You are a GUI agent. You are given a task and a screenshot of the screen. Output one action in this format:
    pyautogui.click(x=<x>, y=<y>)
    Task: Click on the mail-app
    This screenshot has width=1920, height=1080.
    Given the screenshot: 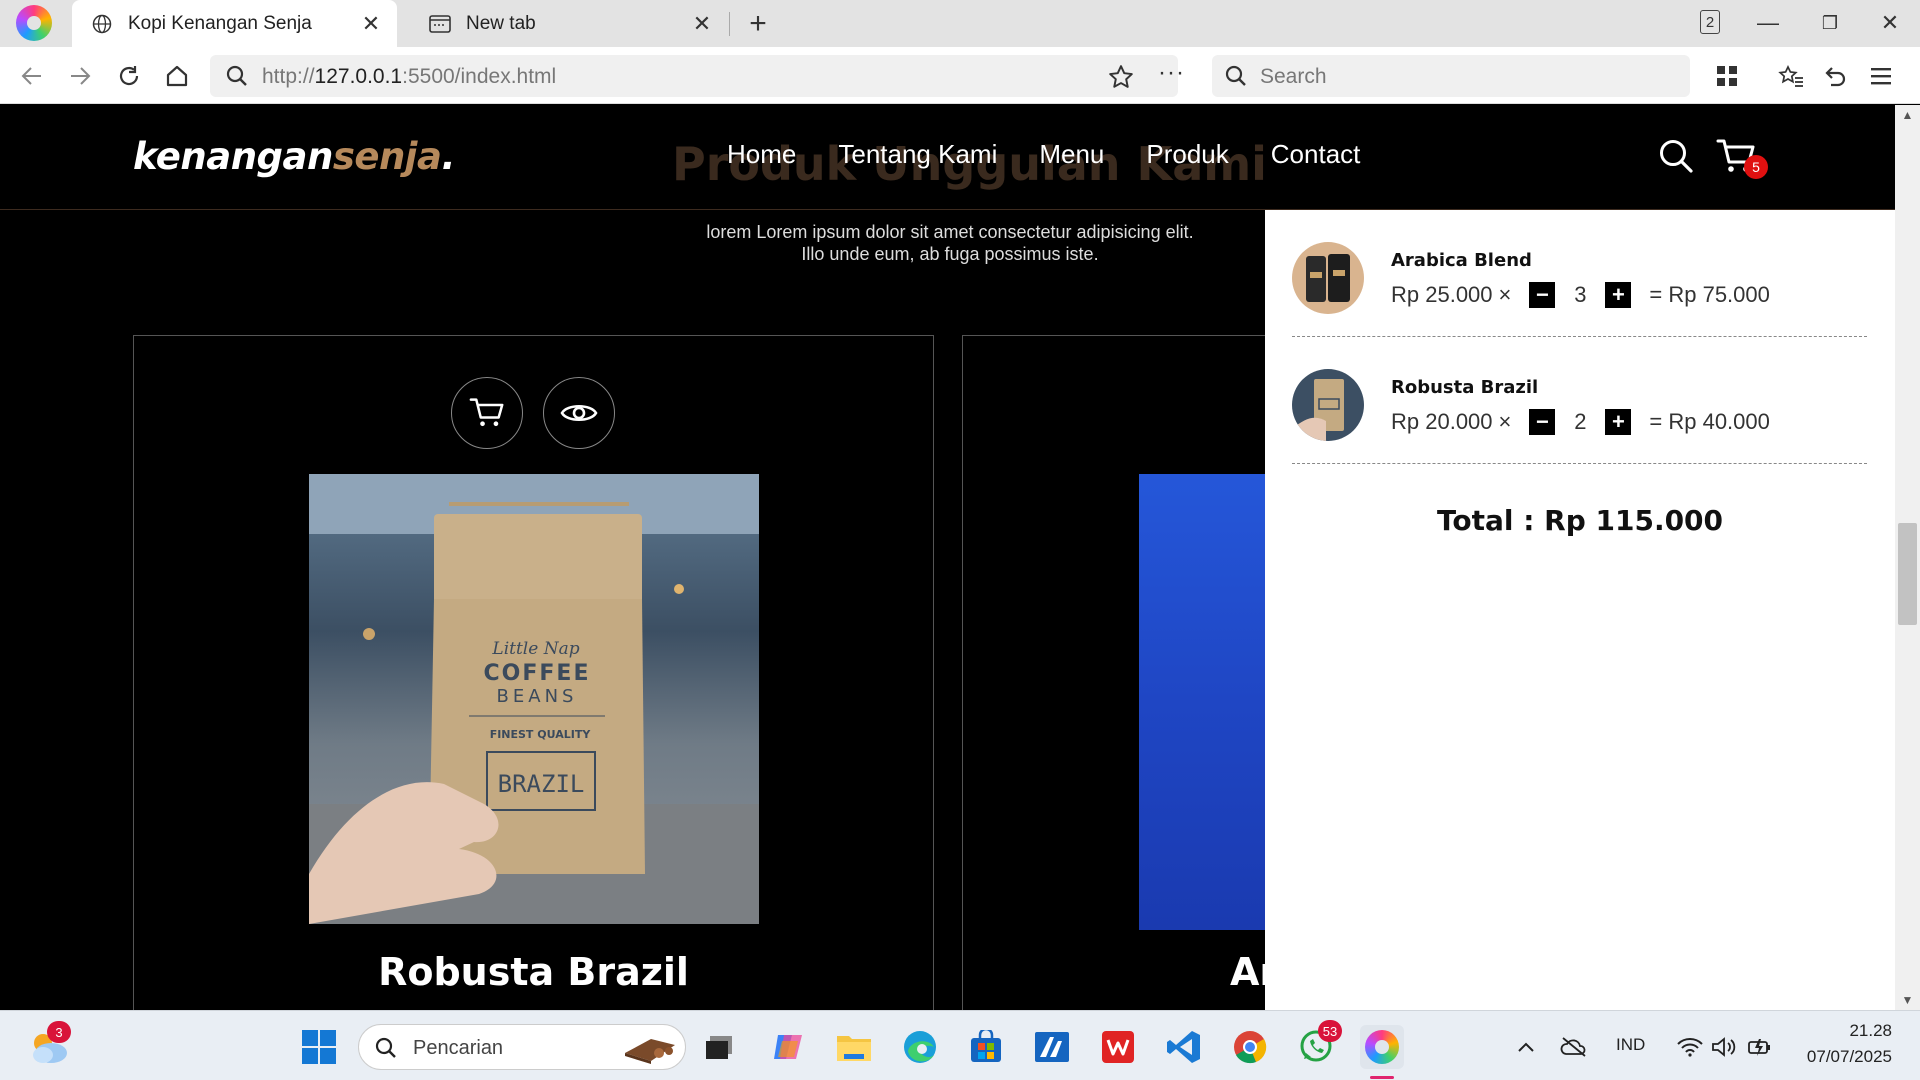 What is the action you would take?
    pyautogui.click(x=1052, y=1047)
    